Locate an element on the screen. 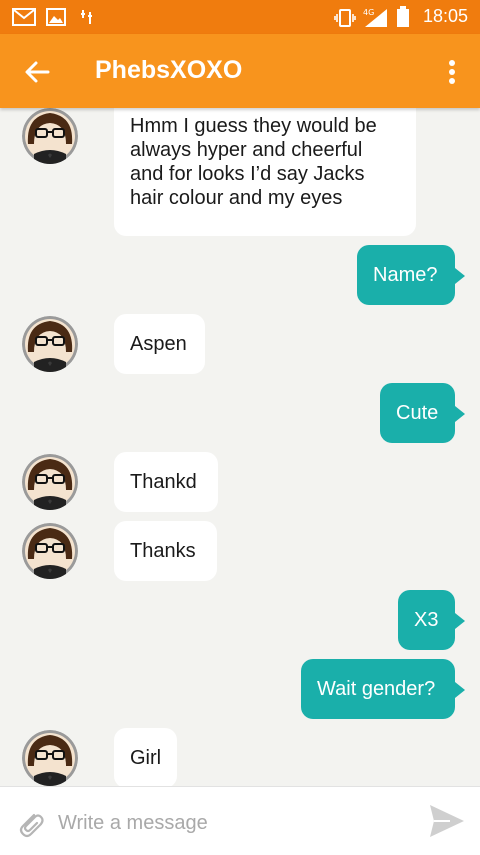  gmail-icon is located at coordinates (24, 17).